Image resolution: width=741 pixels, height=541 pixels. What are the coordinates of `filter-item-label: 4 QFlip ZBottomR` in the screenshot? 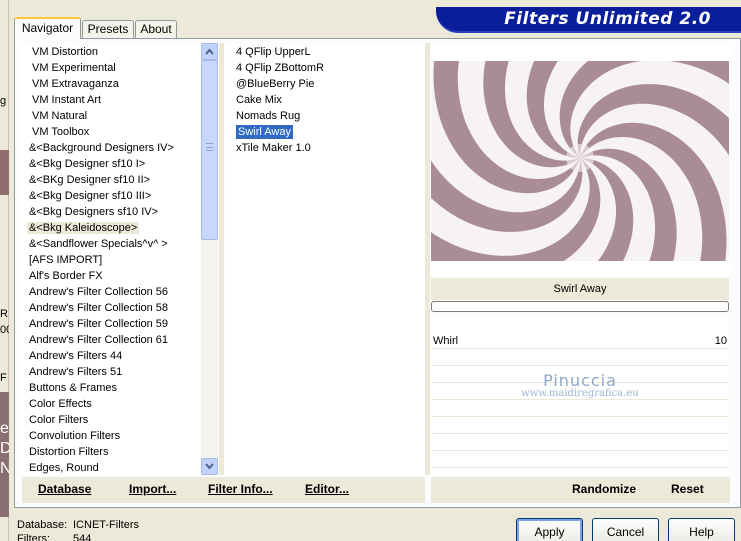 It's located at (280, 68).